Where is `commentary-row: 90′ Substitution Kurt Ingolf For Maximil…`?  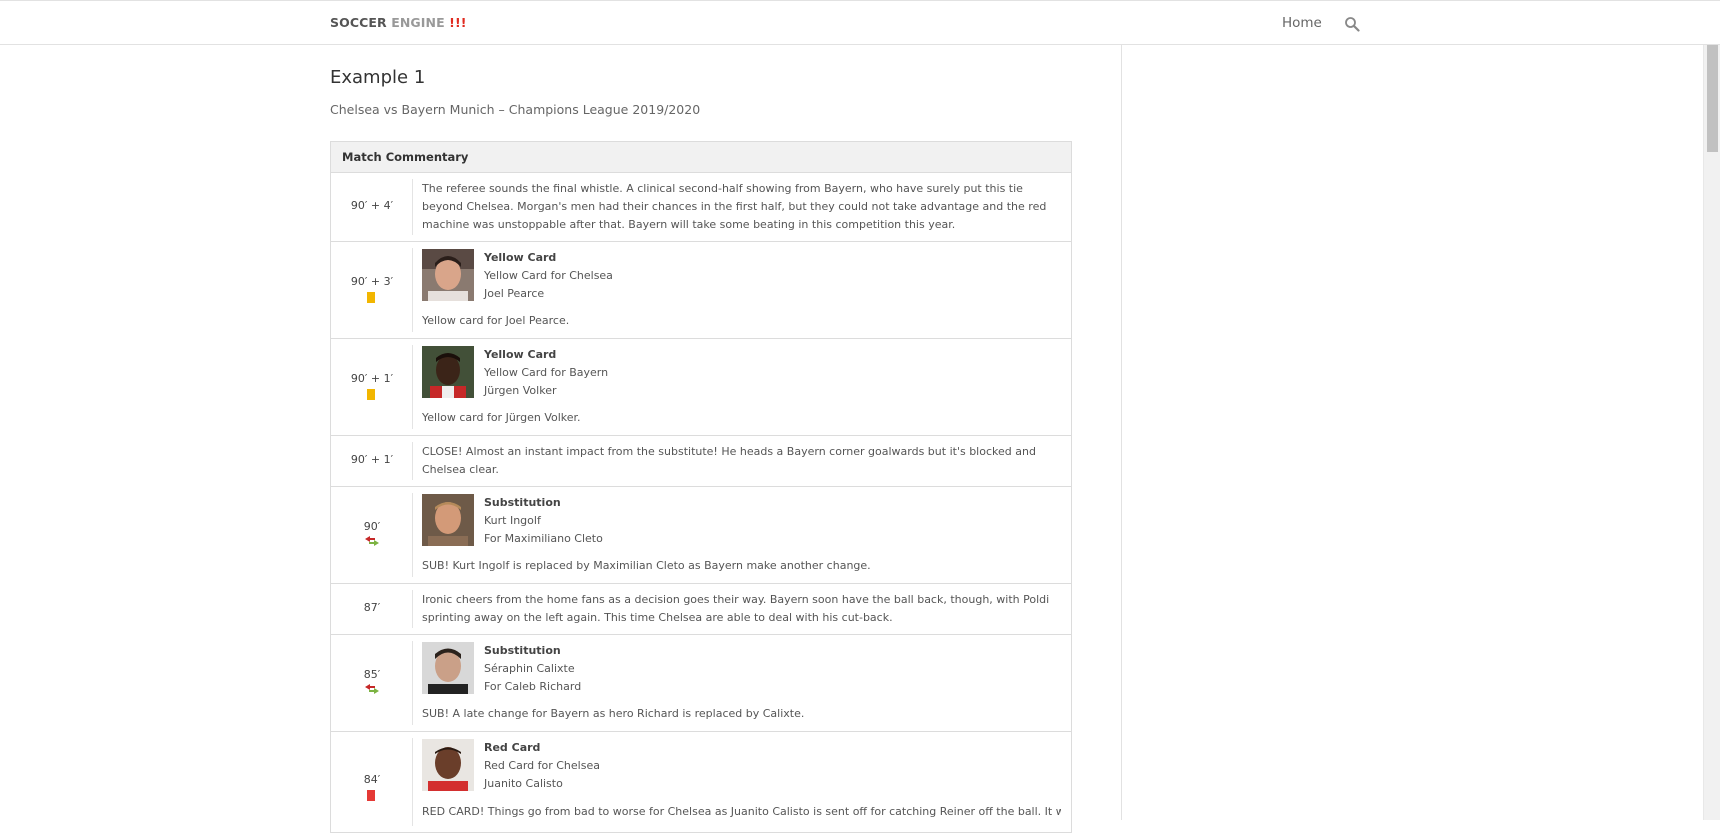 commentary-row: 90′ Substitution Kurt Ingolf For Maximil… is located at coordinates (701, 535).